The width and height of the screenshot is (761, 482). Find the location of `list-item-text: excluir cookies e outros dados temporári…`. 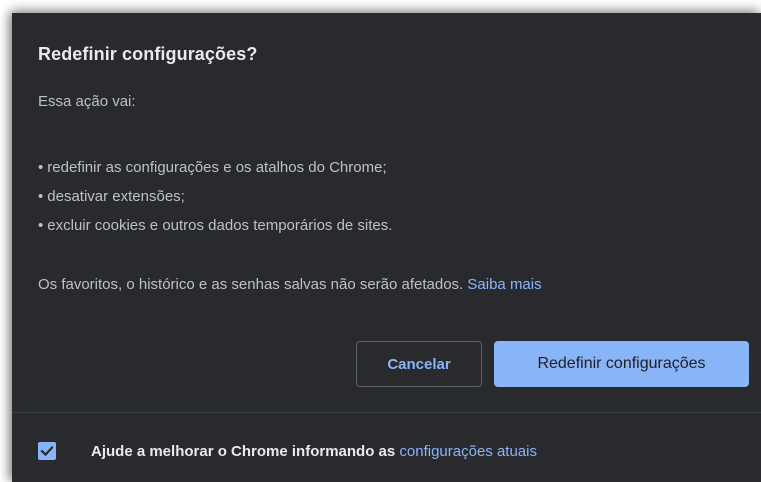

list-item-text: excluir cookies e outros dados temporári… is located at coordinates (220, 225).